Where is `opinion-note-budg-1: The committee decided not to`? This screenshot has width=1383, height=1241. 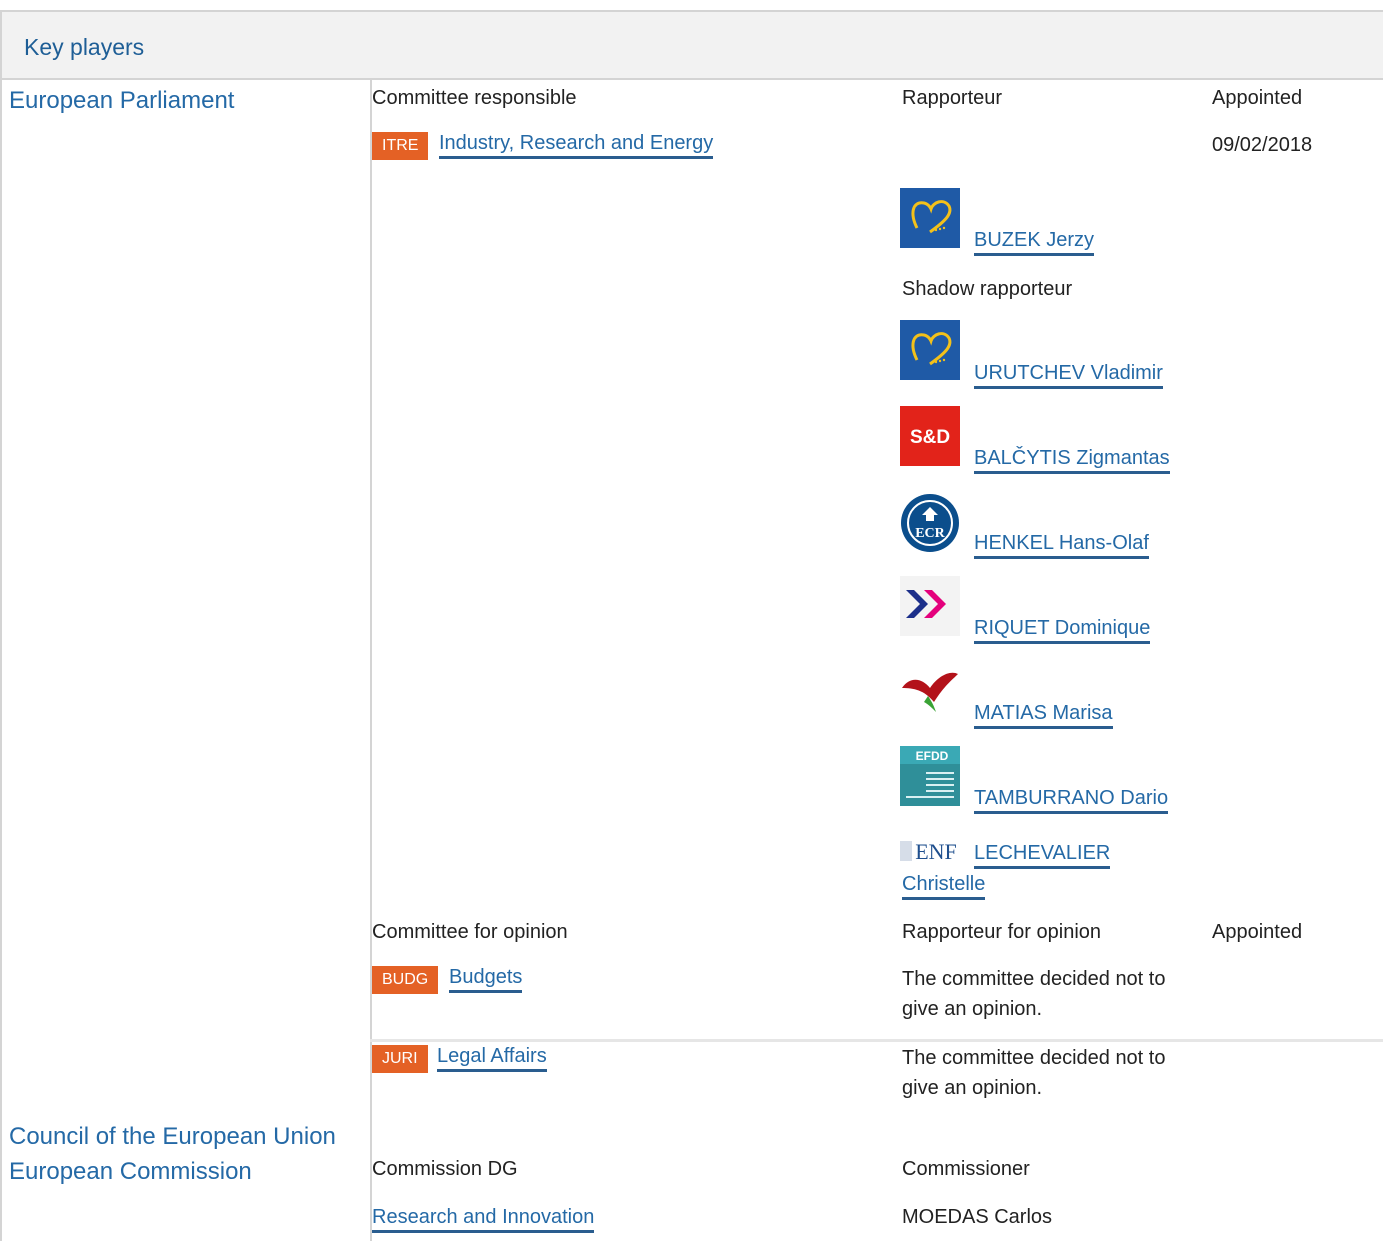
opinion-note-budg-1: The committee decided not to is located at coordinates (1034, 979).